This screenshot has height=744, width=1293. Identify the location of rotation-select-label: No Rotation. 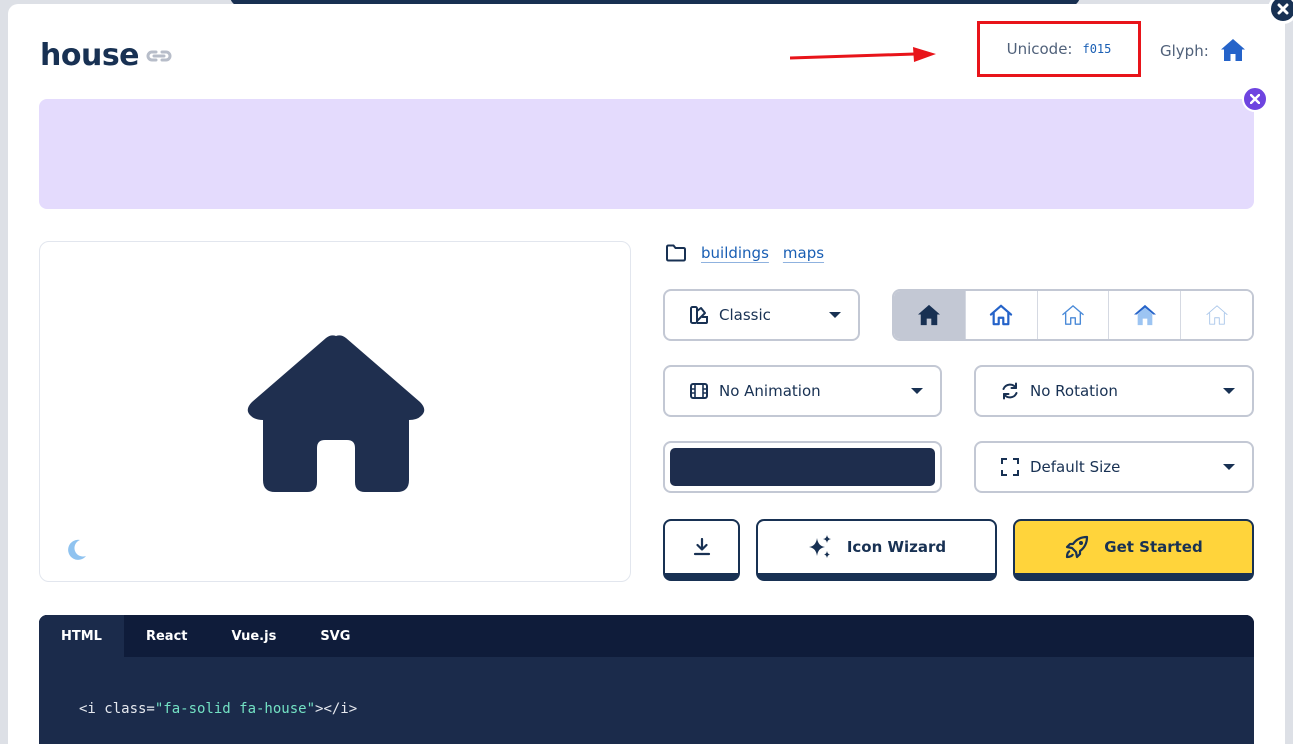
(1074, 391).